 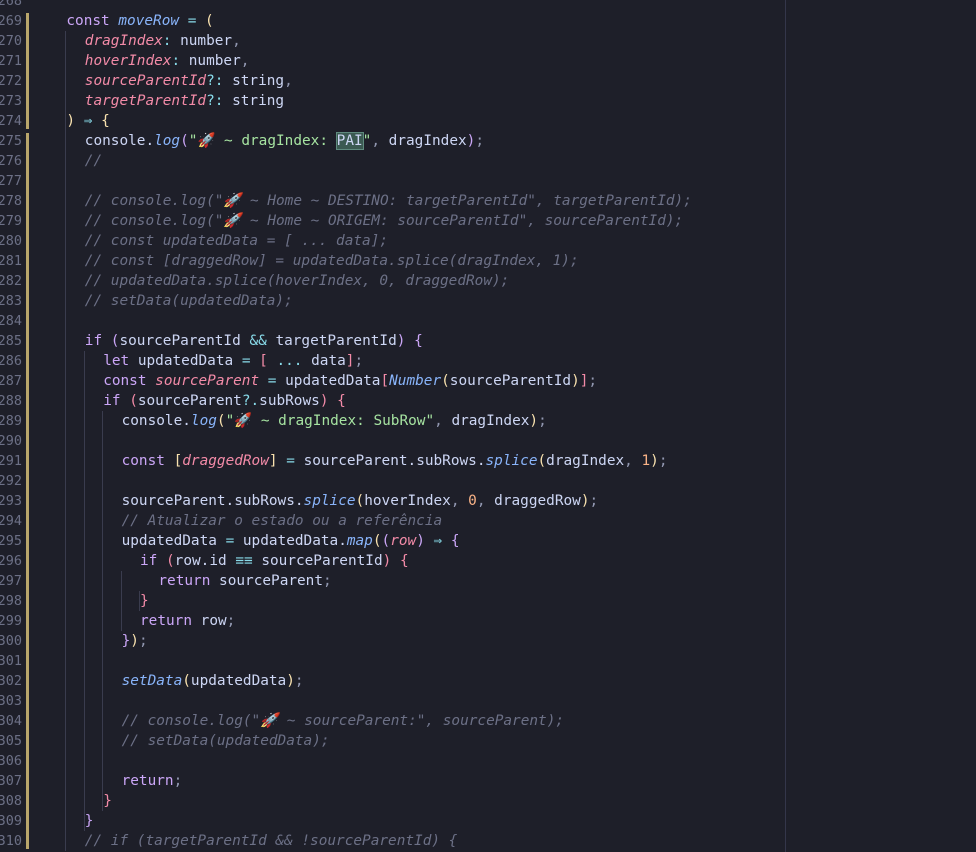 I want to click on code-line: hoverIndex: number,, so click(x=167, y=61).